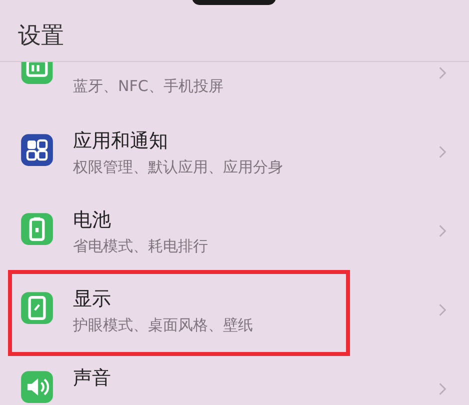 The height and width of the screenshot is (405, 469). Describe the element at coordinates (37, 229) in the screenshot. I see `battery-icon` at that location.